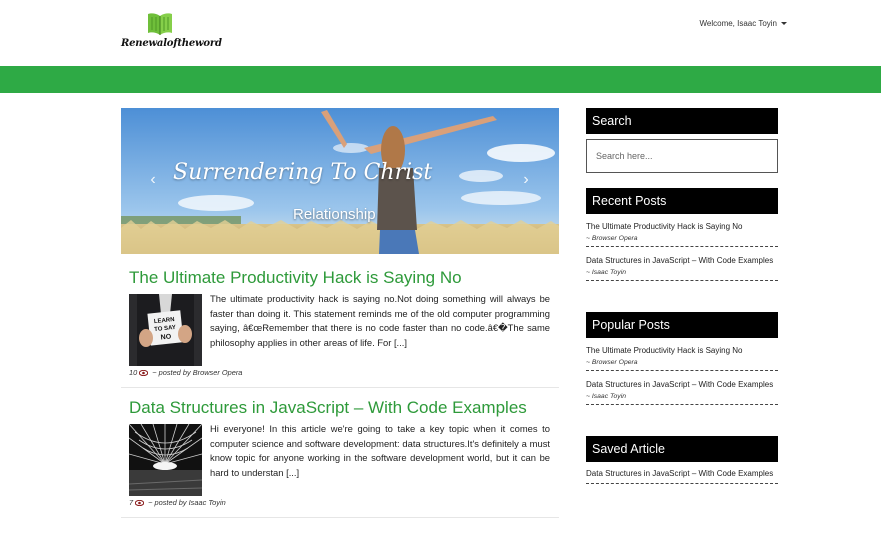 This screenshot has height=533, width=881. I want to click on logo-text: Renewaloftheword, so click(171, 43).